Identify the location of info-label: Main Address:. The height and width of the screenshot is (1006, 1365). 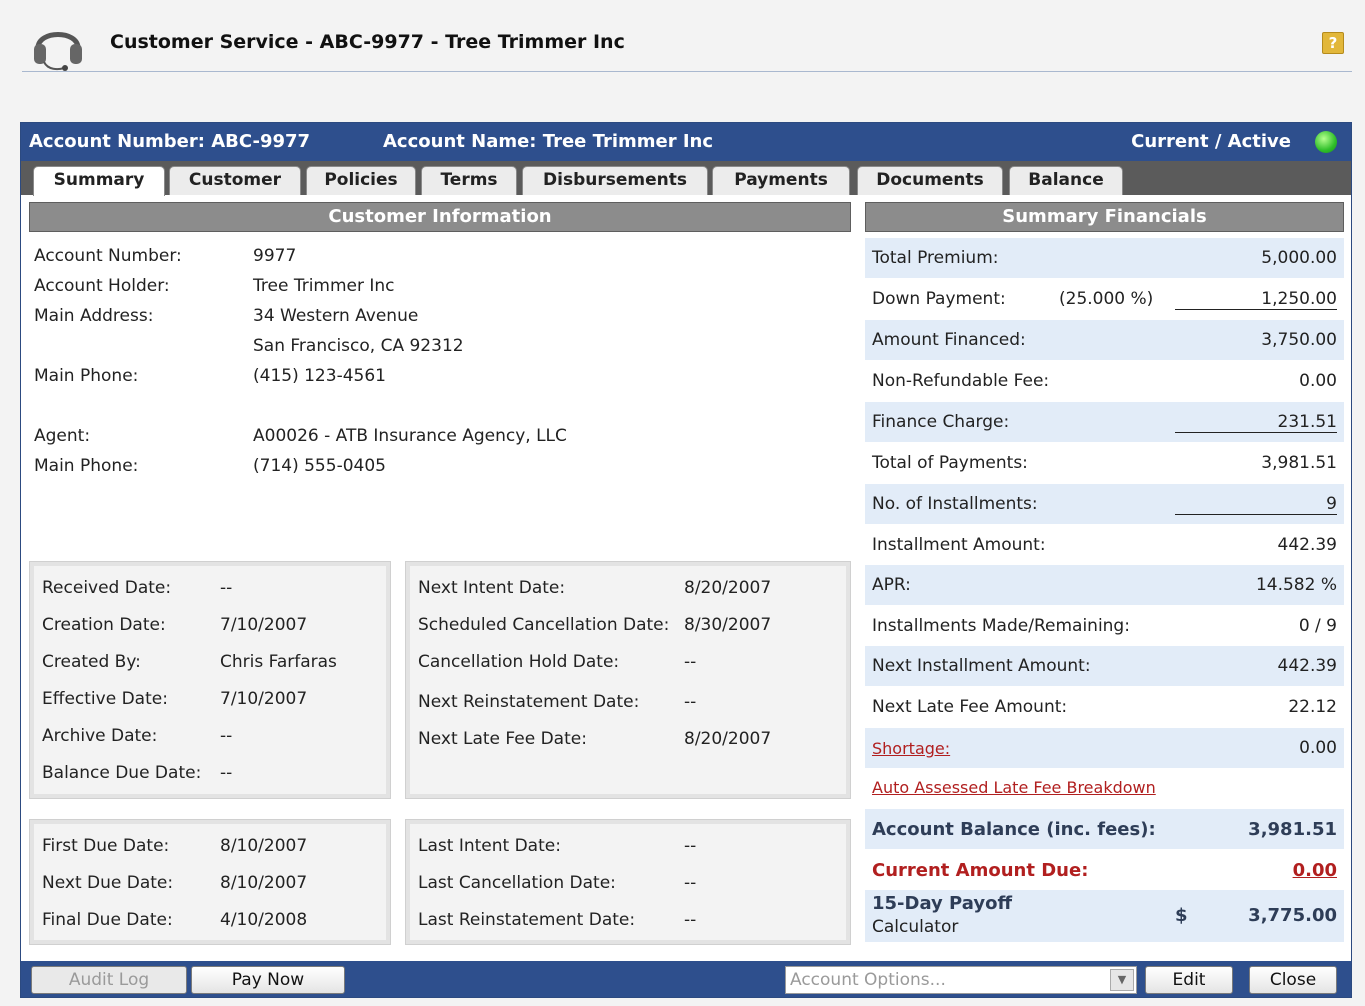
(94, 316).